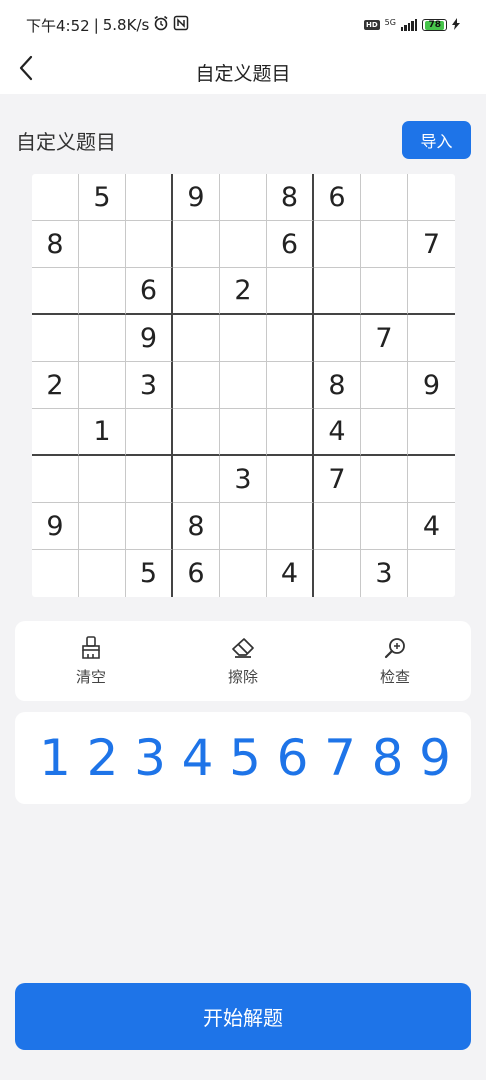 This screenshot has height=1080, width=486. What do you see at coordinates (435, 758) in the screenshot?
I see `number-key-9: 9` at bounding box center [435, 758].